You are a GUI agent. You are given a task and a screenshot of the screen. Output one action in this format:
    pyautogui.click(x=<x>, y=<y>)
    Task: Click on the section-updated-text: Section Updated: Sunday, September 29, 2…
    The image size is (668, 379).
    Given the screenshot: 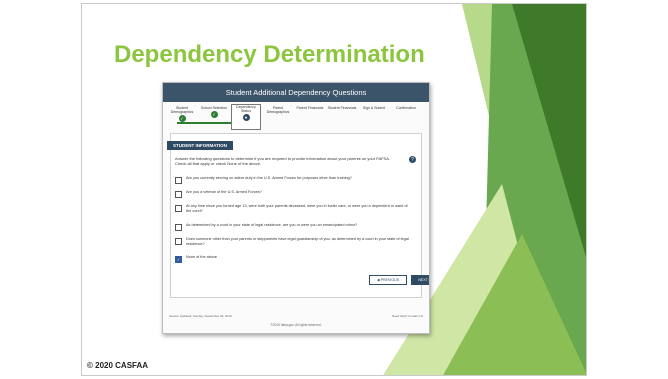 What is the action you would take?
    pyautogui.click(x=200, y=316)
    